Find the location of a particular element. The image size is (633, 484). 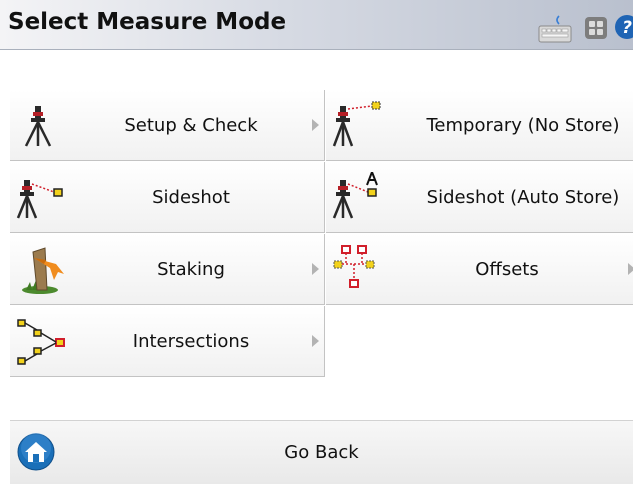

intersections-button: Intersections is located at coordinates (167, 341).